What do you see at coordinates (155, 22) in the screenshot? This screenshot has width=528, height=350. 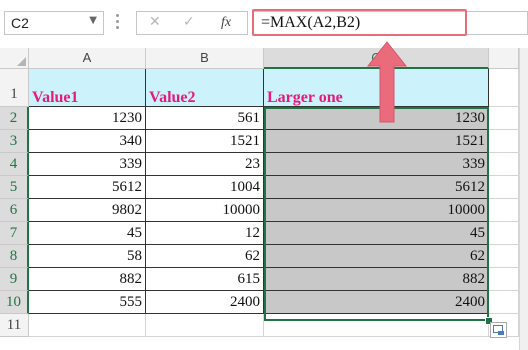 I see `close-icon: ✕` at bounding box center [155, 22].